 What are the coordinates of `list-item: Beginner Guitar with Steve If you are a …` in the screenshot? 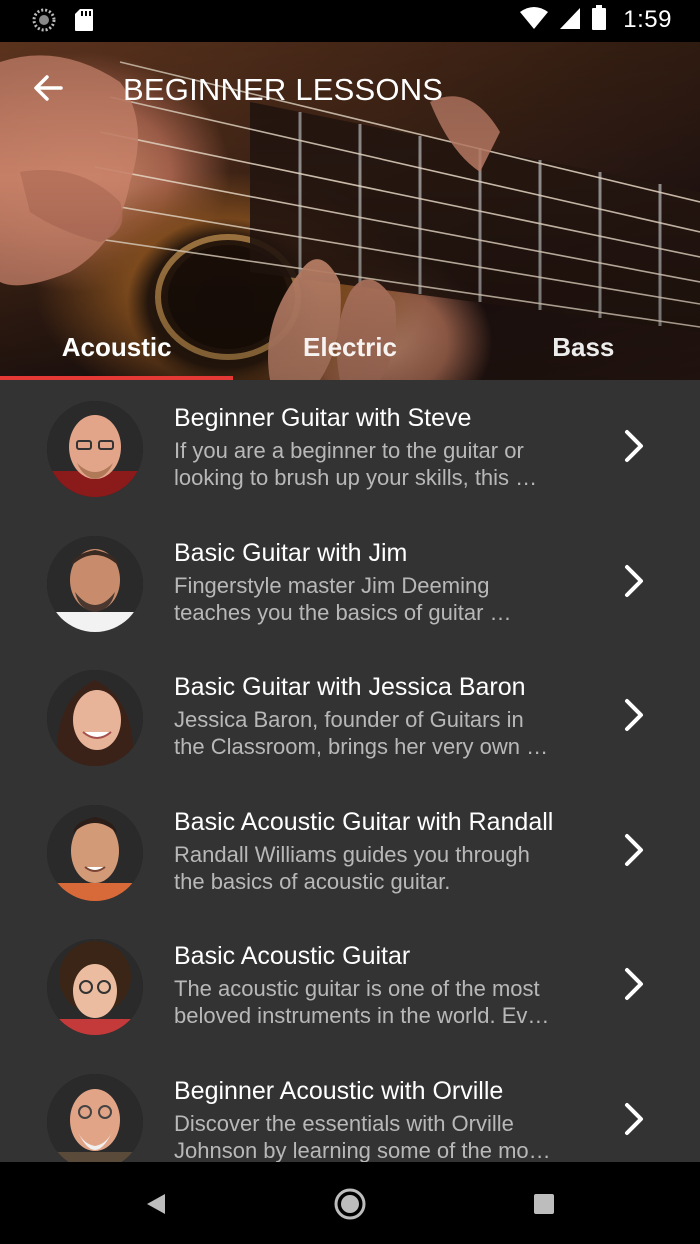 It's located at (350, 447).